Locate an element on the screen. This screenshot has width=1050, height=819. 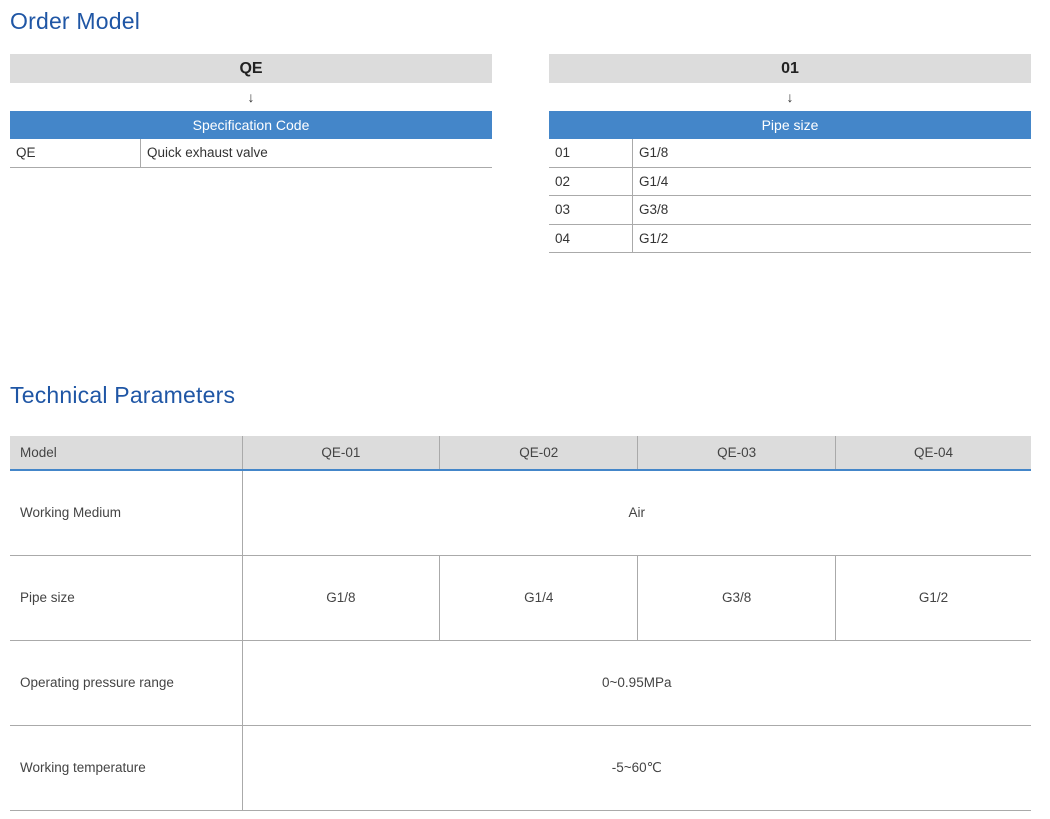
option-description: Quick exhaust valve is located at coordinates (207, 152).